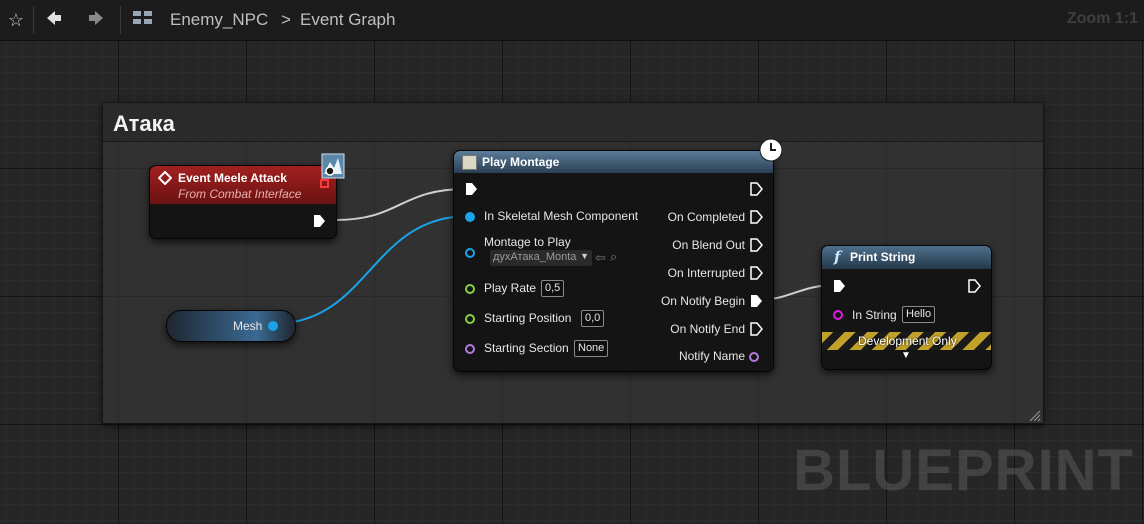 This screenshot has width=1144, height=524. What do you see at coordinates (711, 356) in the screenshot?
I see `notify-name-label: Notify Name` at bounding box center [711, 356].